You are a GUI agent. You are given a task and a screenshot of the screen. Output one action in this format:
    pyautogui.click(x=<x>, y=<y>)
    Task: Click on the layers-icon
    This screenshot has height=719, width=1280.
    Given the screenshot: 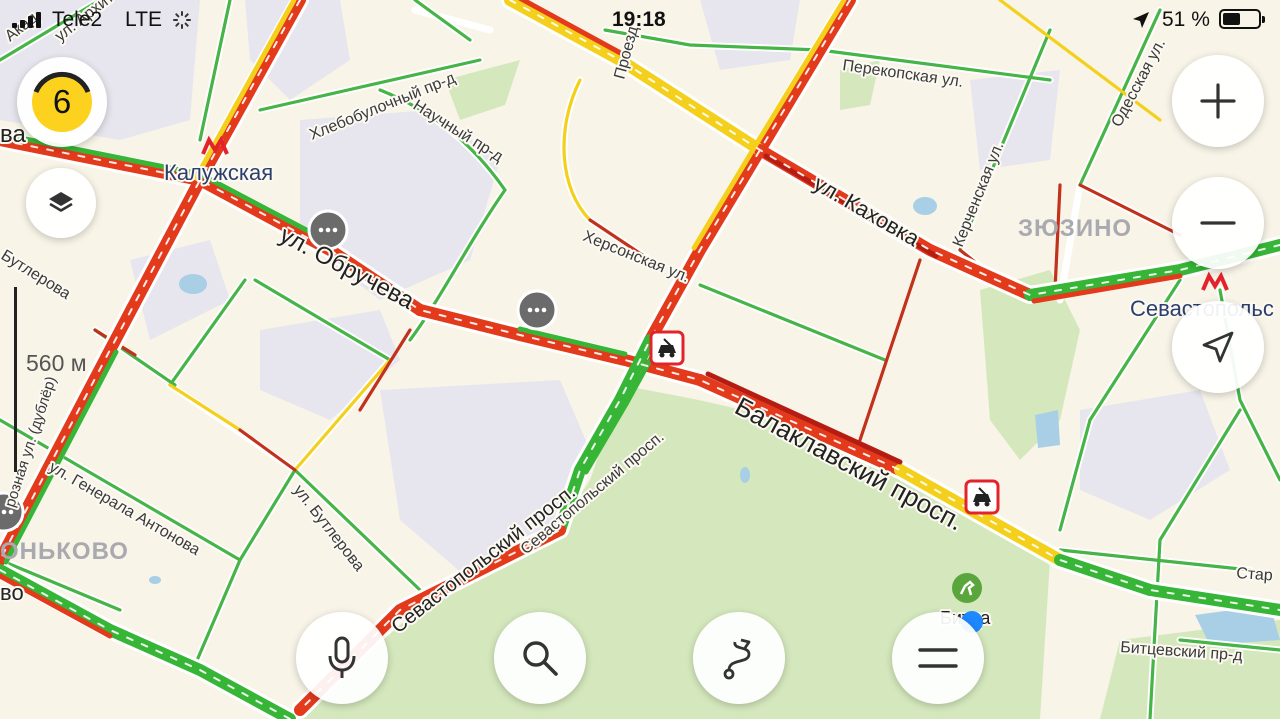 What is the action you would take?
    pyautogui.click(x=61, y=202)
    